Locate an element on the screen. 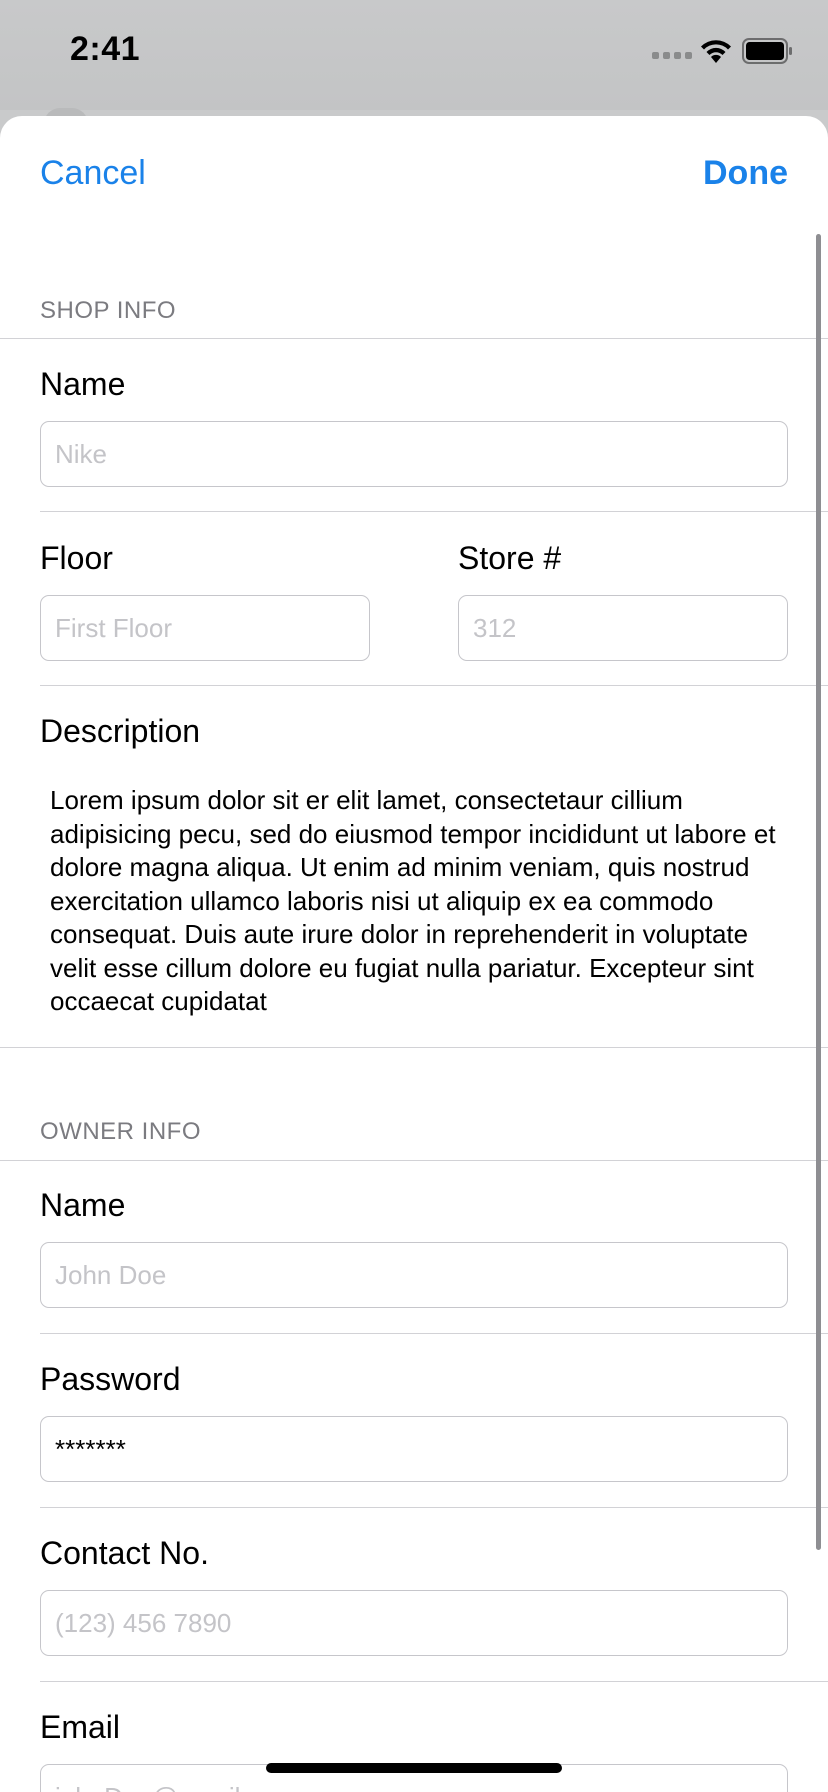 The image size is (828, 1792). password-input is located at coordinates (414, 1449).